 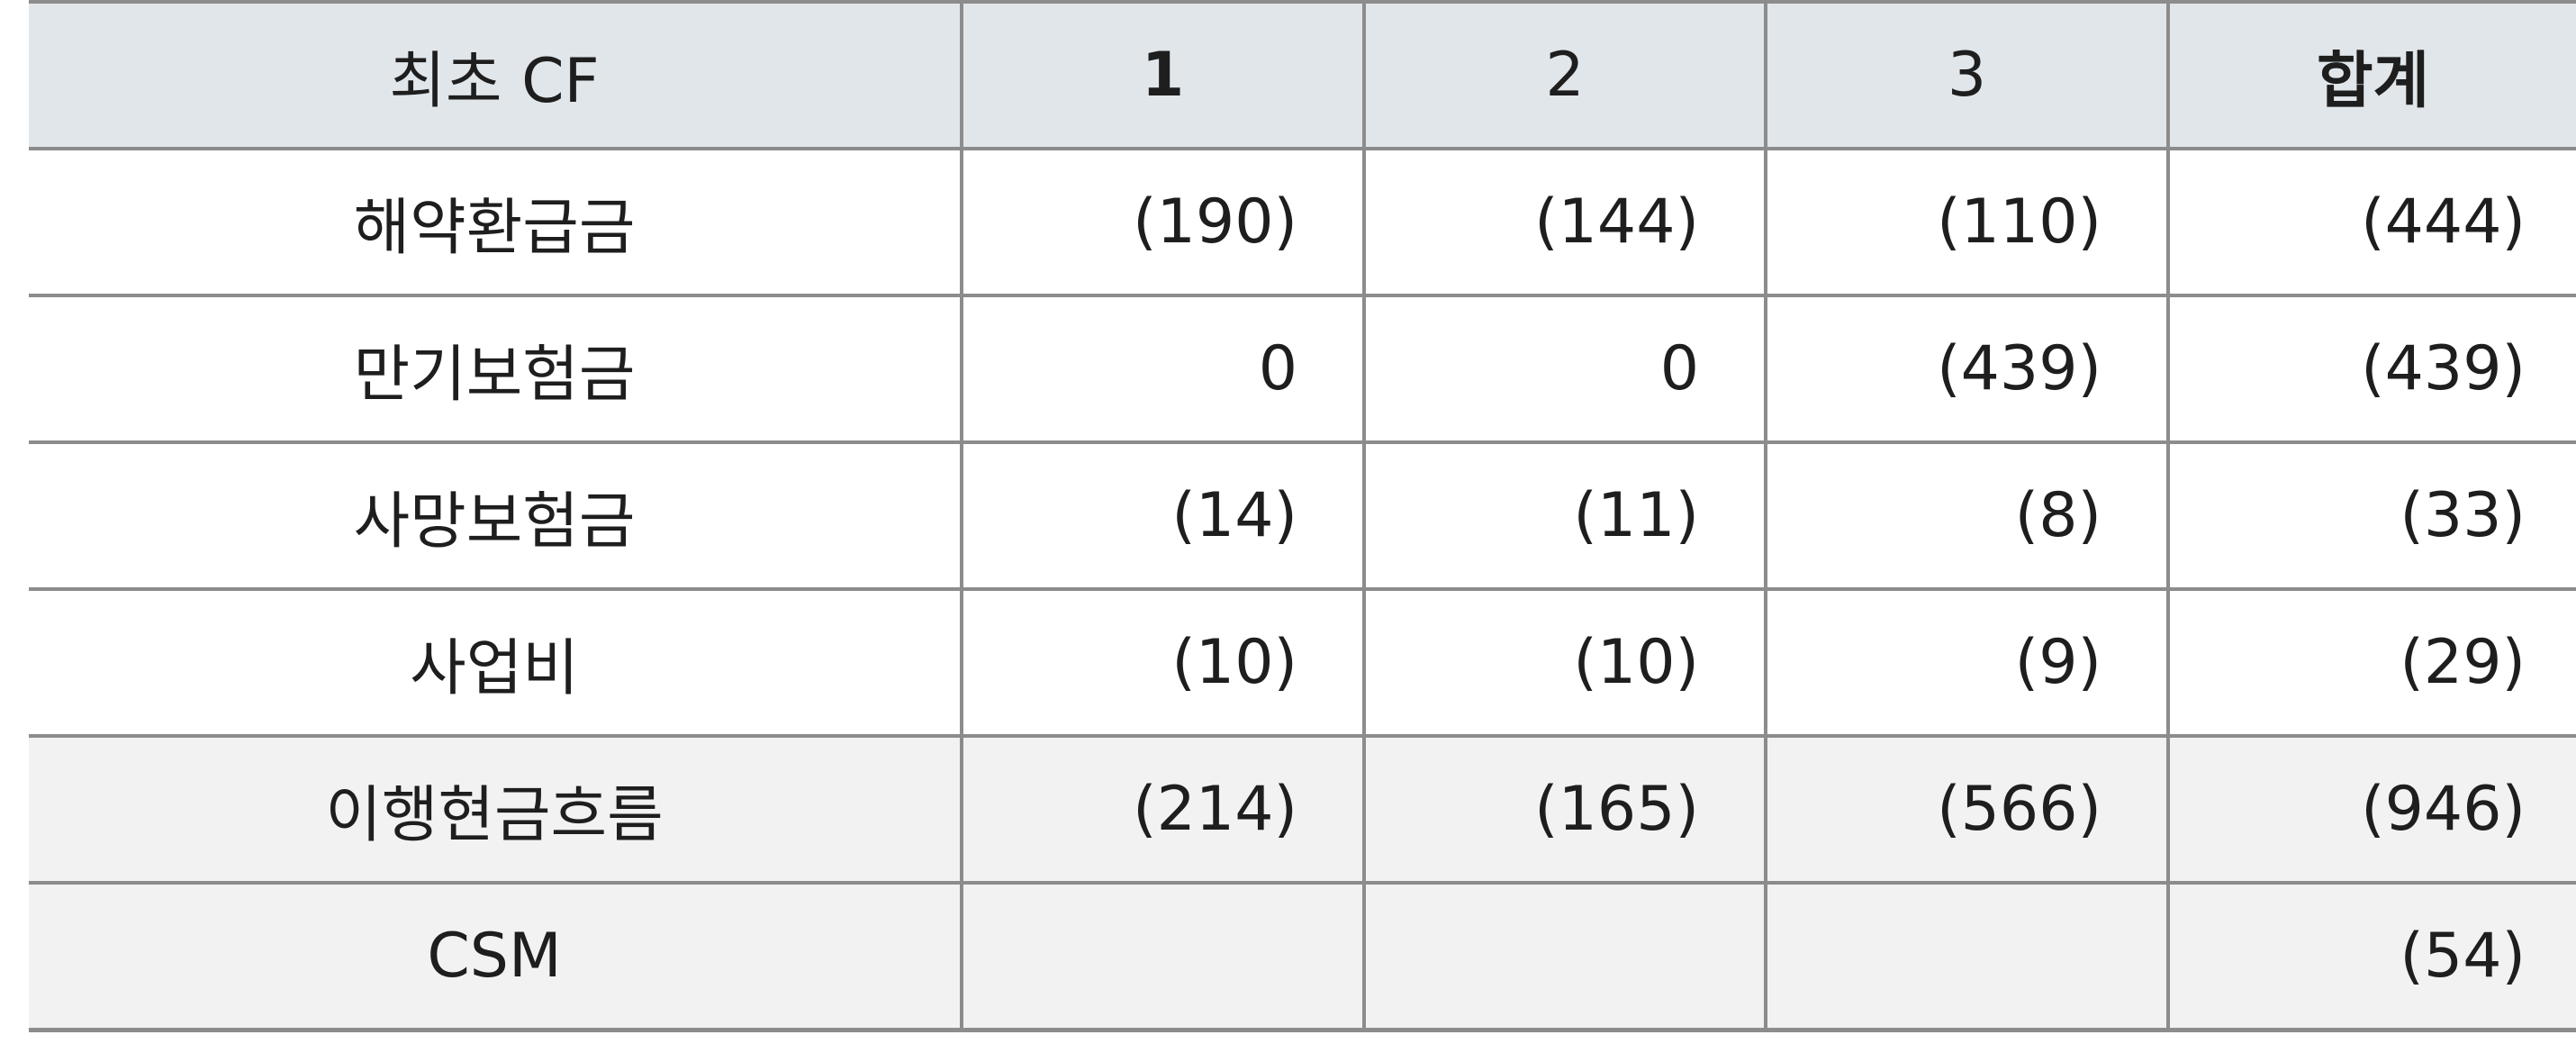 I want to click on table-cell: (165), so click(x=1564, y=810).